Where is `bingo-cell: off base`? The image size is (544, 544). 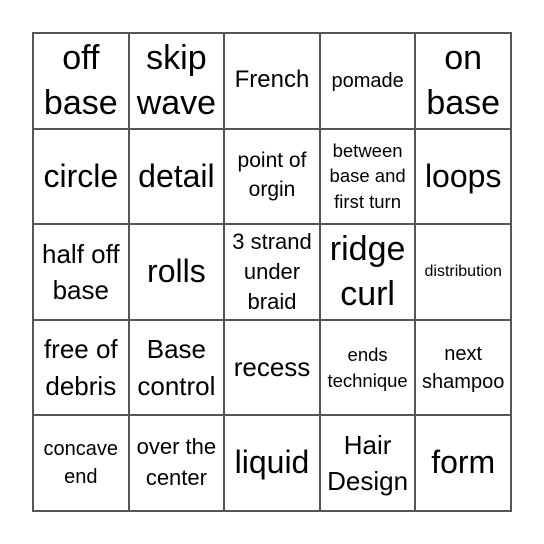 bingo-cell: off base is located at coordinates (81, 81).